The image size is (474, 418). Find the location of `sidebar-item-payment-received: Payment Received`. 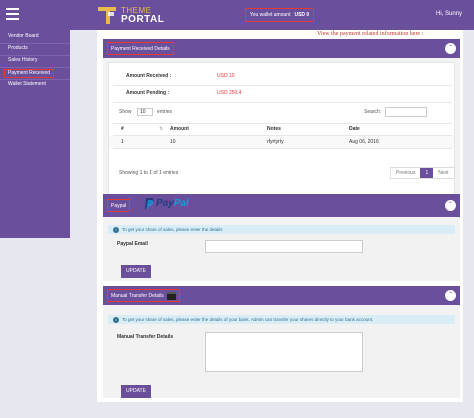

sidebar-item-payment-received: Payment Received is located at coordinates (29, 73).